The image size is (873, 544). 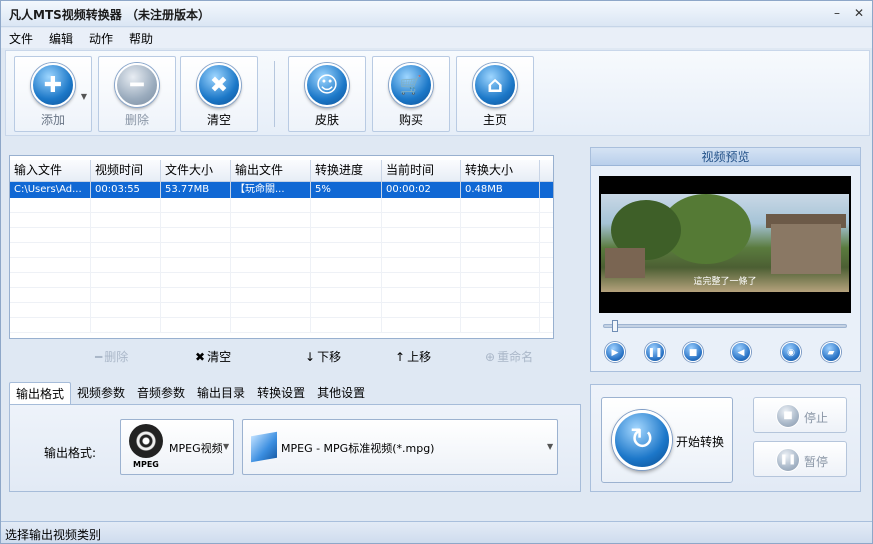 What do you see at coordinates (137, 85) in the screenshot?
I see `minus-icon: ━` at bounding box center [137, 85].